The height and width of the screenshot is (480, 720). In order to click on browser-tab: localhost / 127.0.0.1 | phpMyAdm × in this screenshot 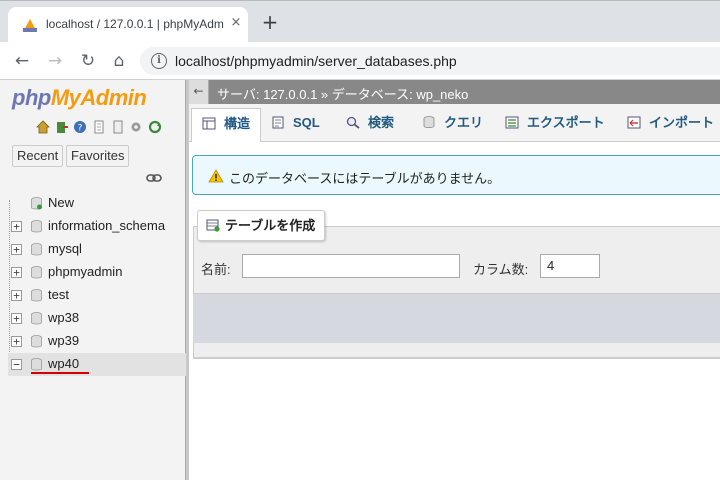, I will do `click(128, 25)`.